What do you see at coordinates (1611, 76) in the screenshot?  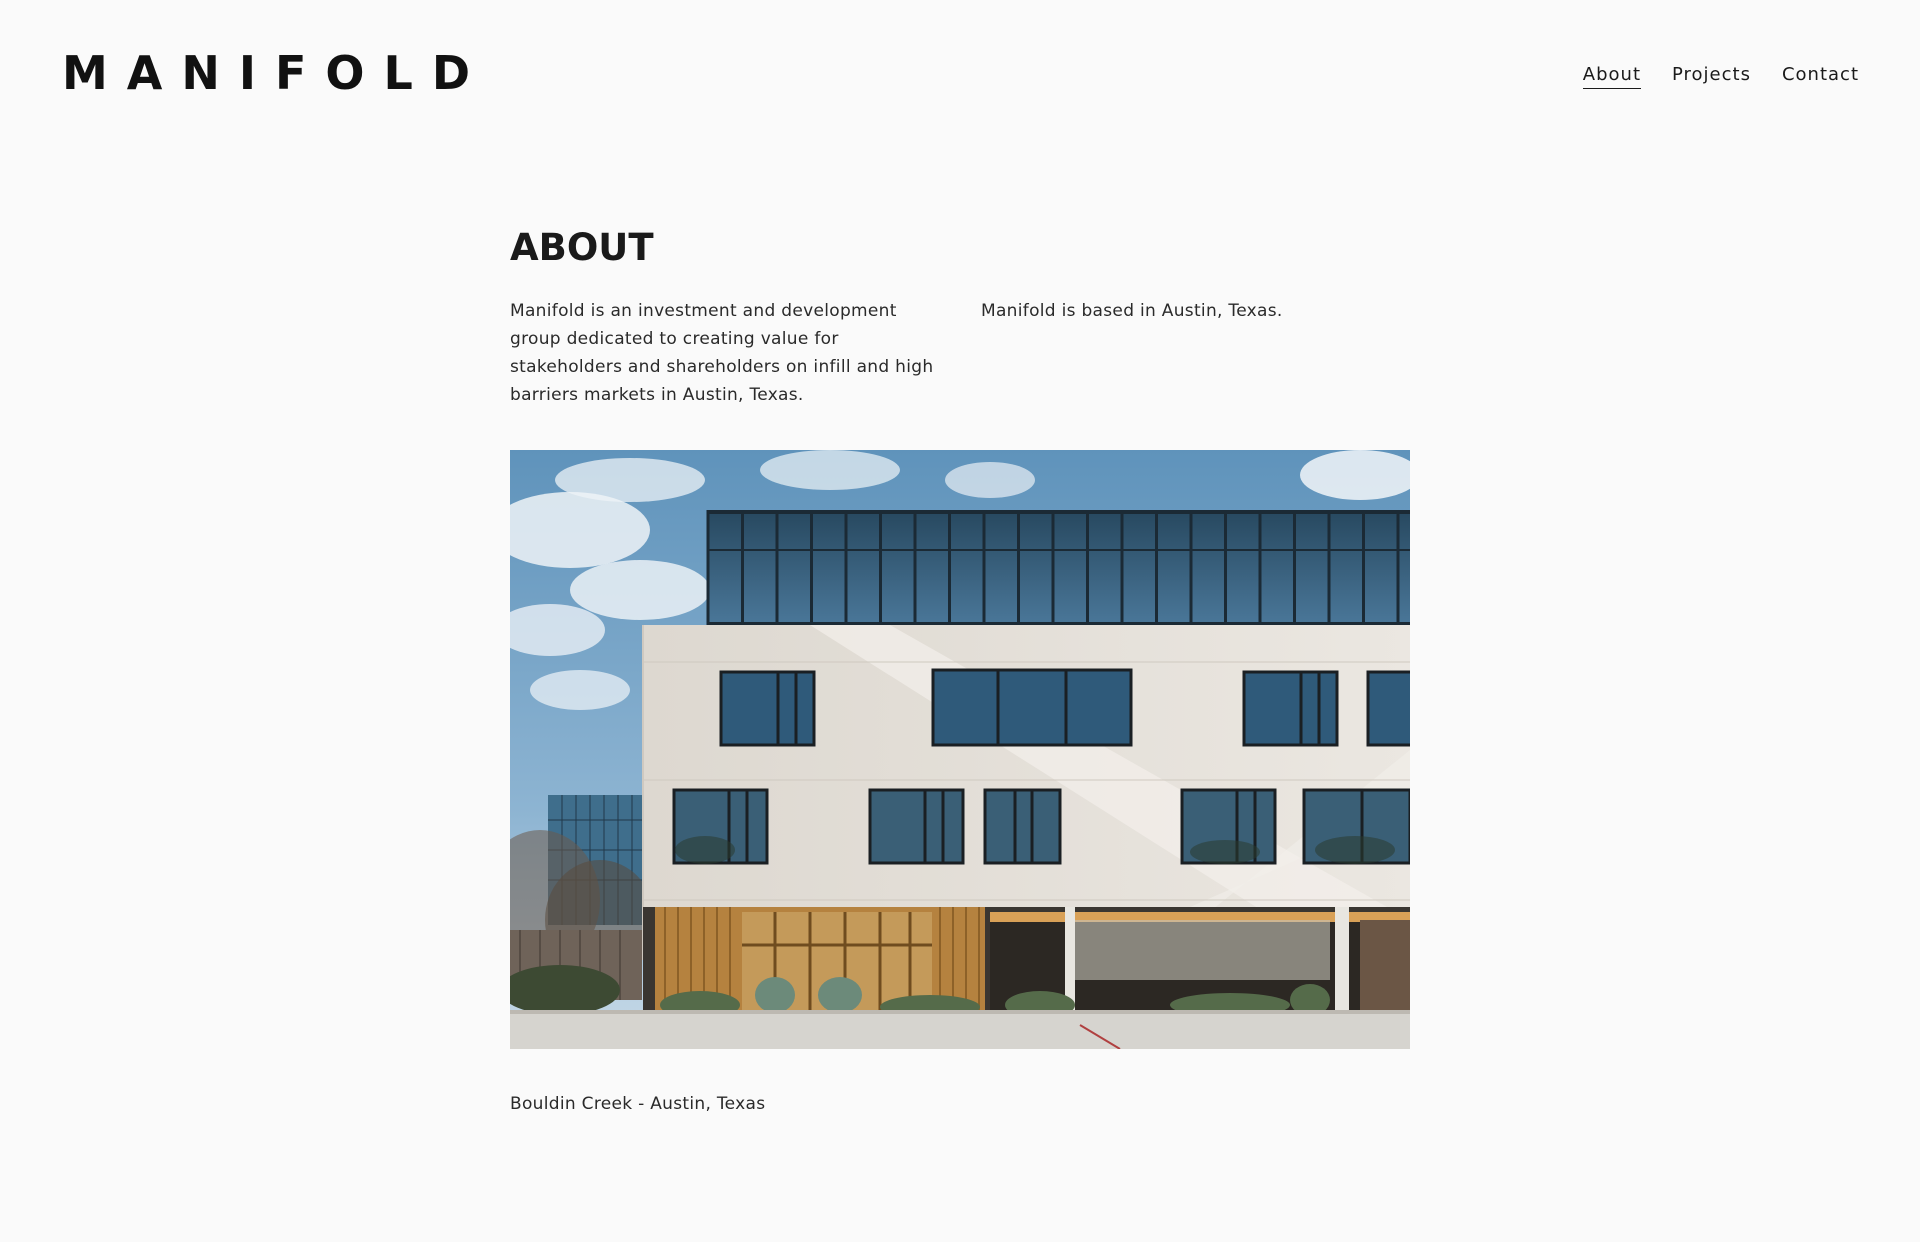 I see `nav-link-about: About` at bounding box center [1611, 76].